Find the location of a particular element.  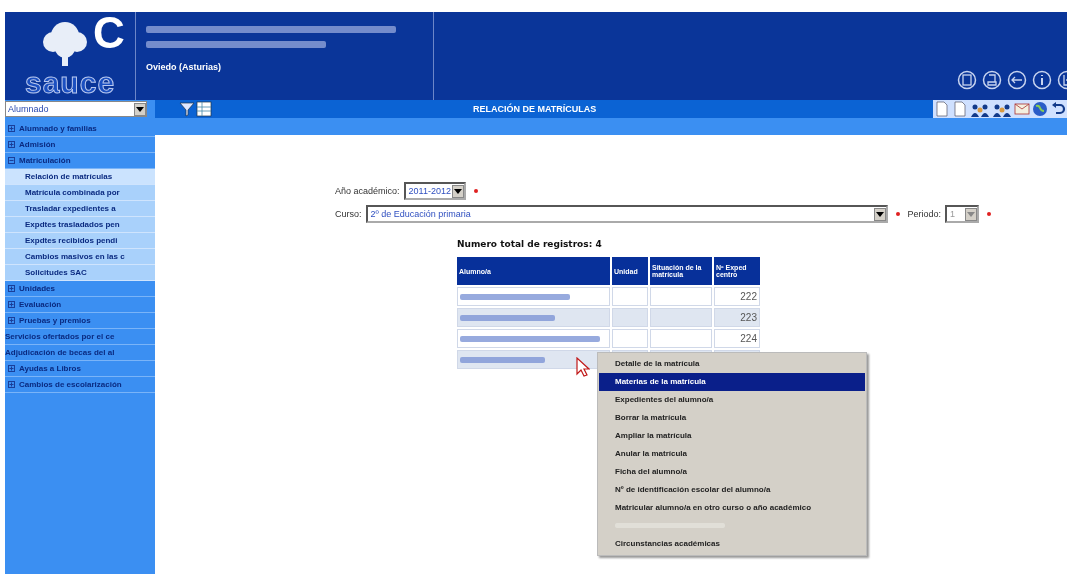

field-label: Año académico: is located at coordinates (367, 191).